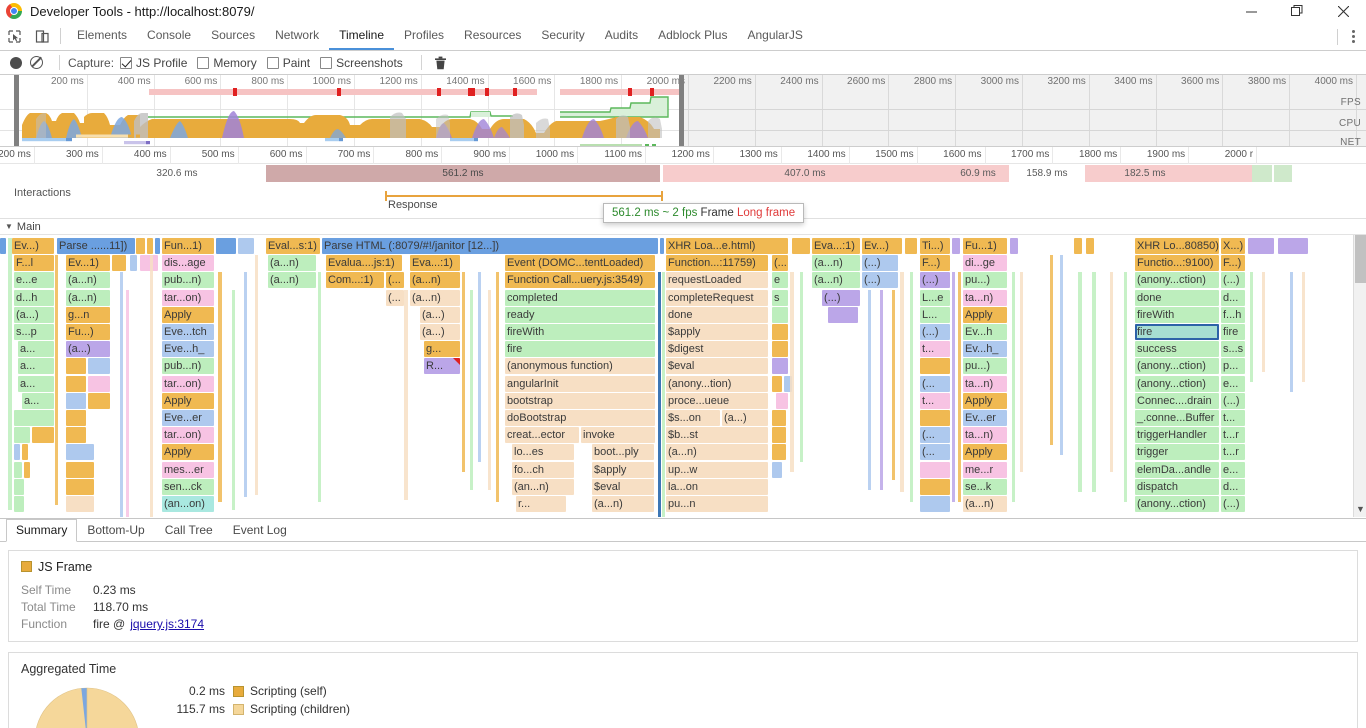 This screenshot has width=1366, height=728. What do you see at coordinates (985, 486) in the screenshot?
I see `flame-block: se...k` at bounding box center [985, 486].